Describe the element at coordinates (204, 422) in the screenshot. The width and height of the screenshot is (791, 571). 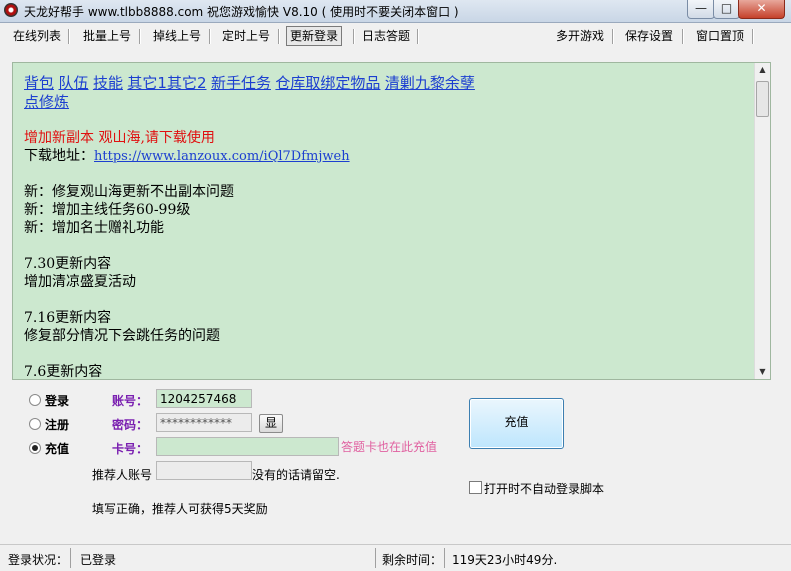
I see `password-field: ************` at that location.